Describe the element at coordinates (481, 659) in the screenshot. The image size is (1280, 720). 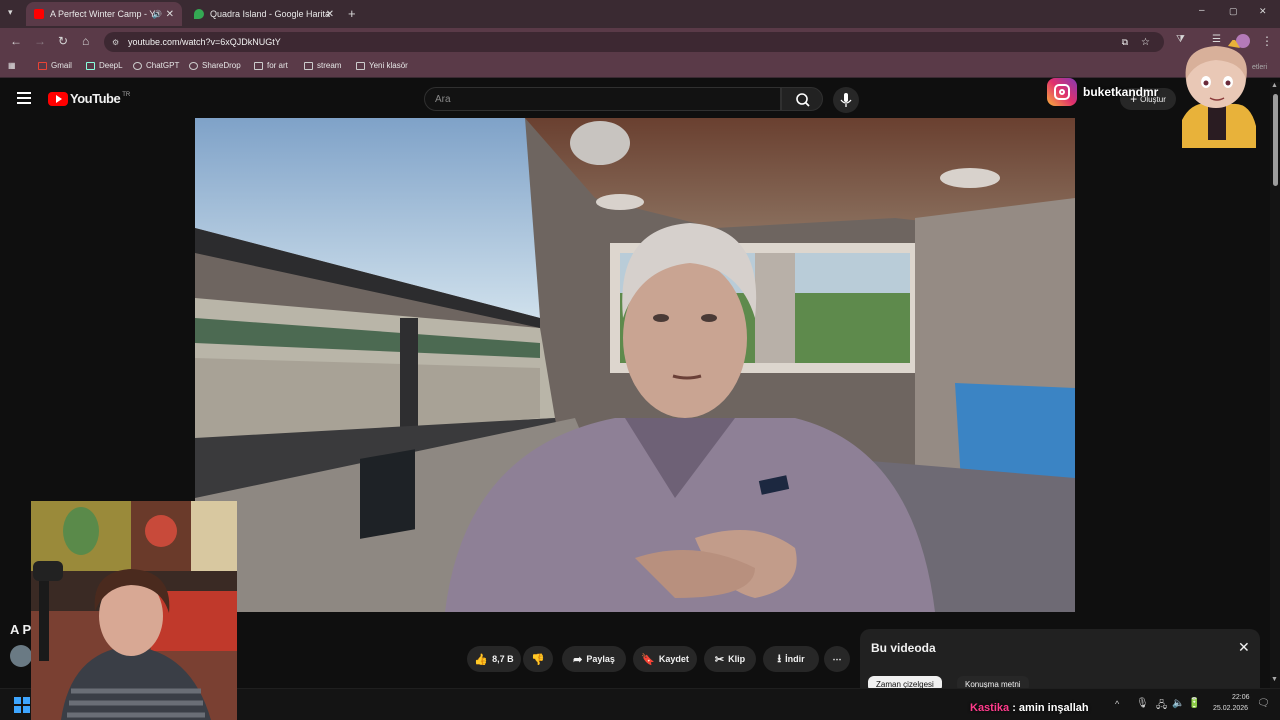
I see `thumbs-up-icon: 👍` at that location.